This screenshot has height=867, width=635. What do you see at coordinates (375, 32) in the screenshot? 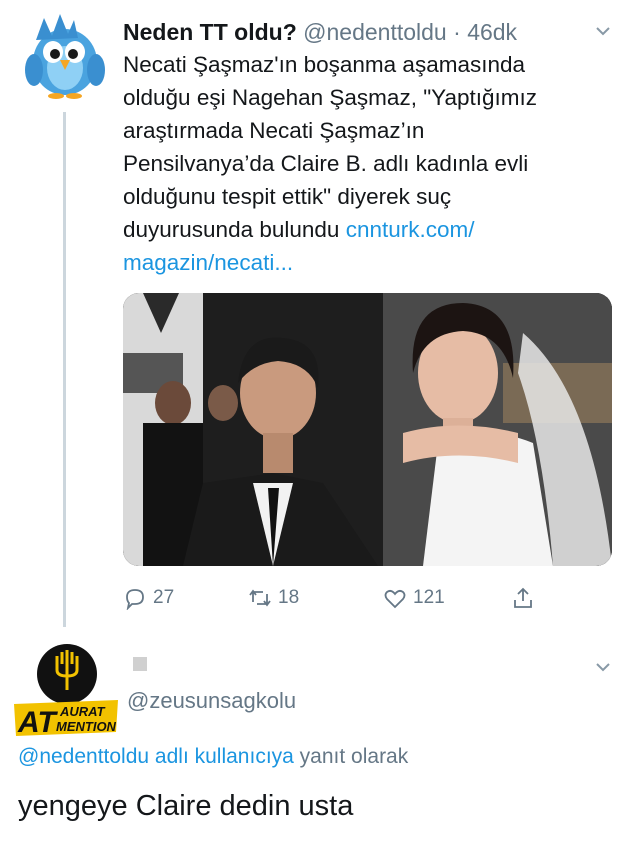
I see `author-handle: @nedenttoldu` at bounding box center [375, 32].